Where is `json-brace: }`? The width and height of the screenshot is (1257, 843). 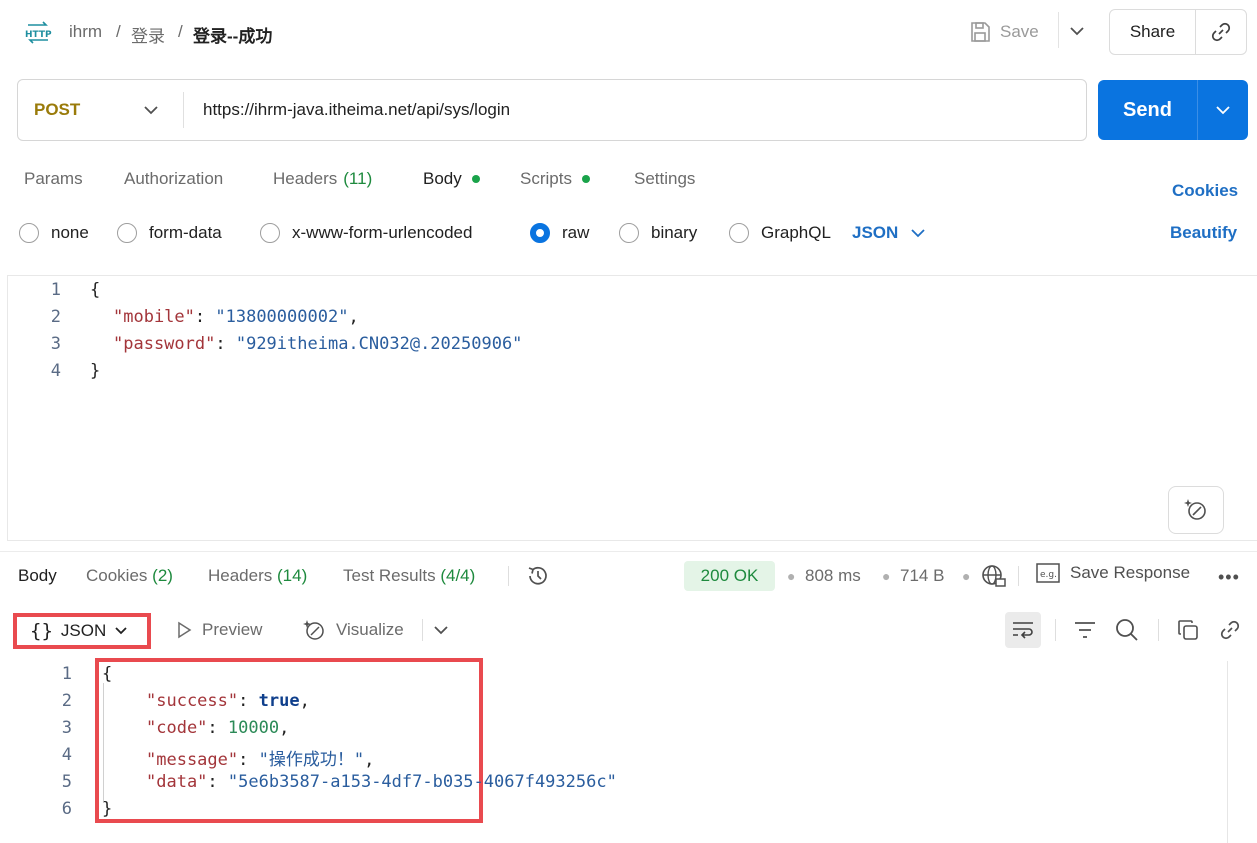
json-brace: } is located at coordinates (95, 371).